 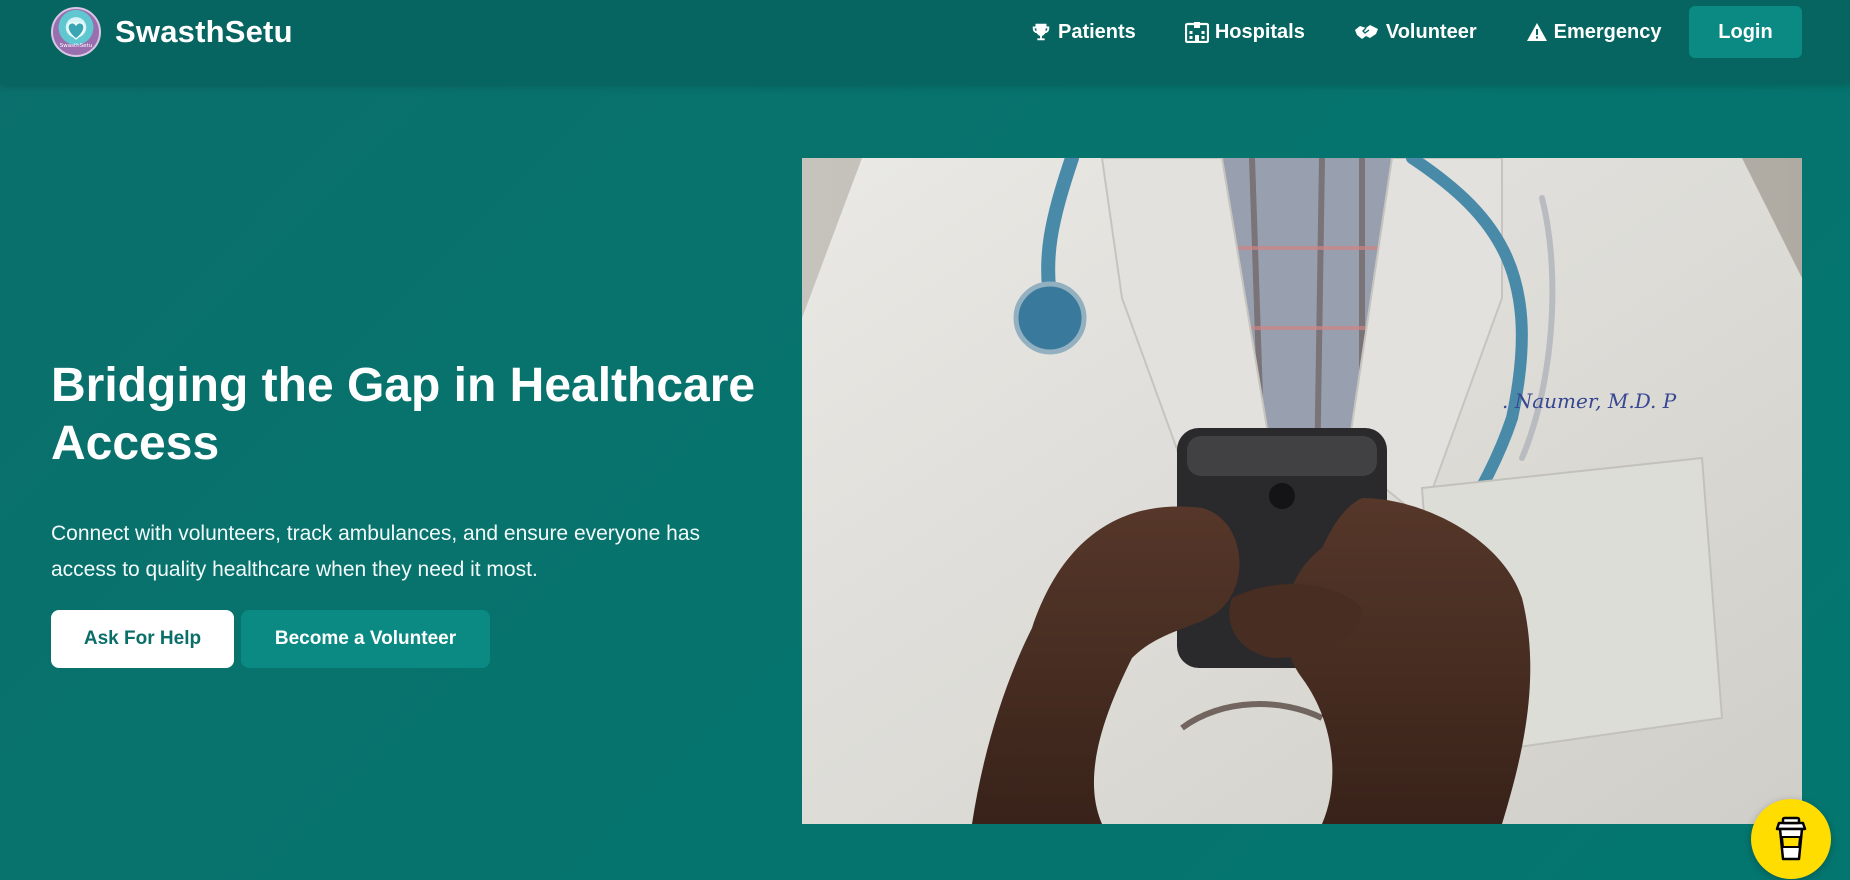 I want to click on nav-item-volunteer: Volunteer, so click(x=1415, y=32).